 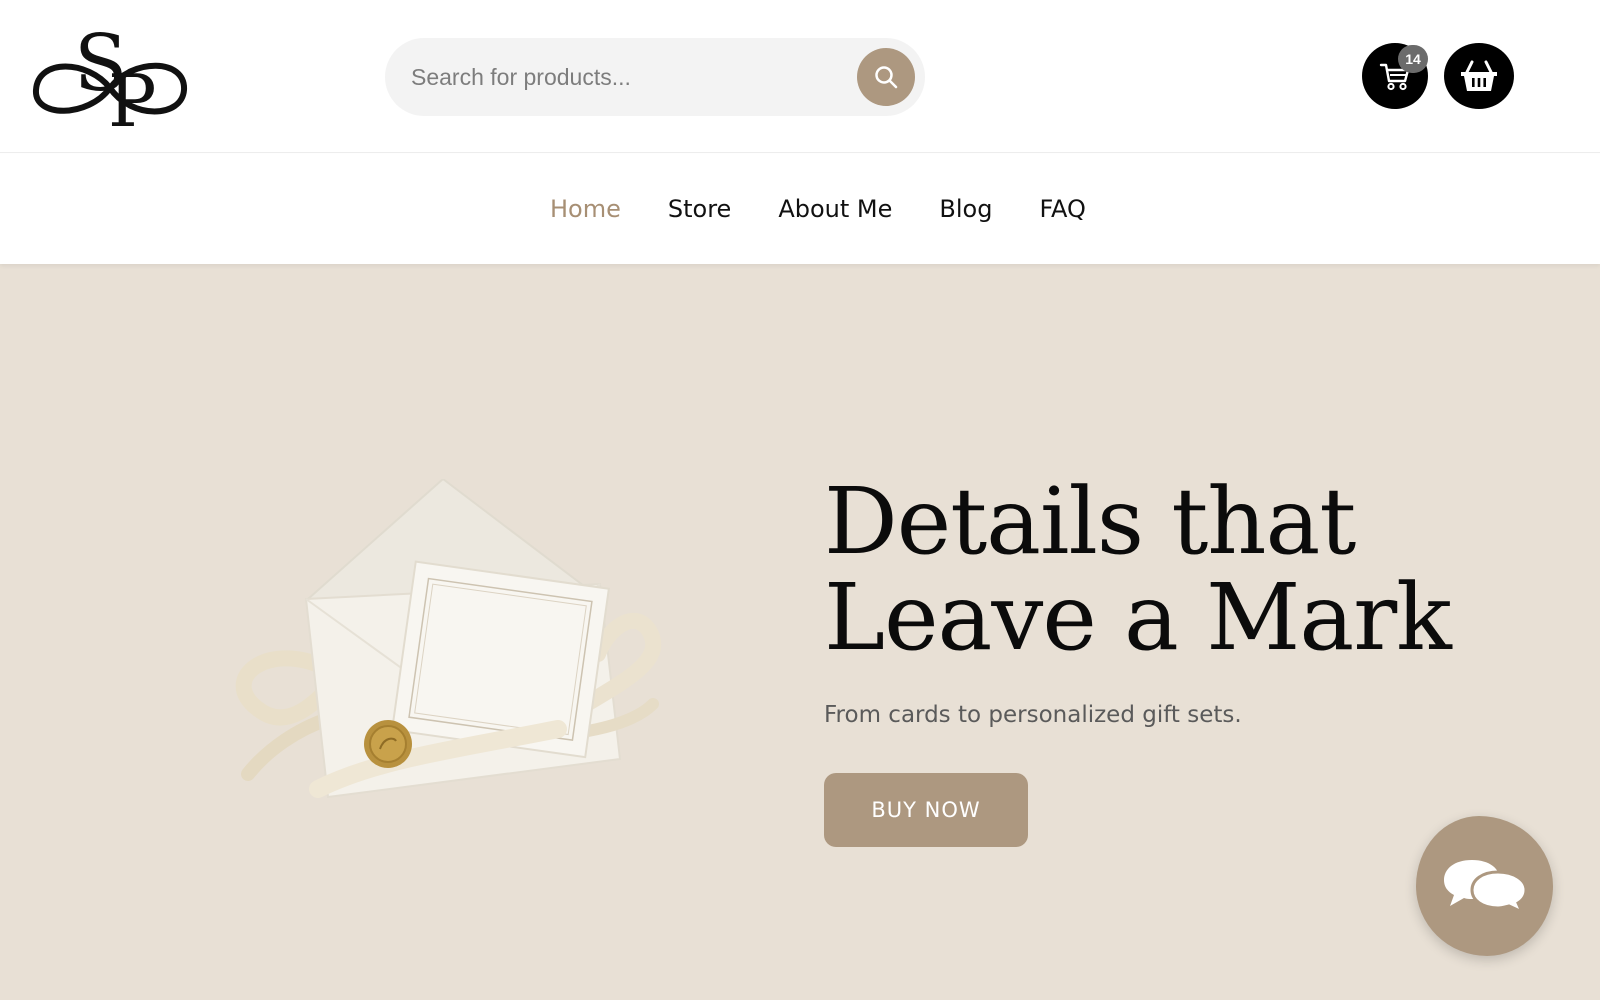 I want to click on svg-text: P, so click(x=132, y=97).